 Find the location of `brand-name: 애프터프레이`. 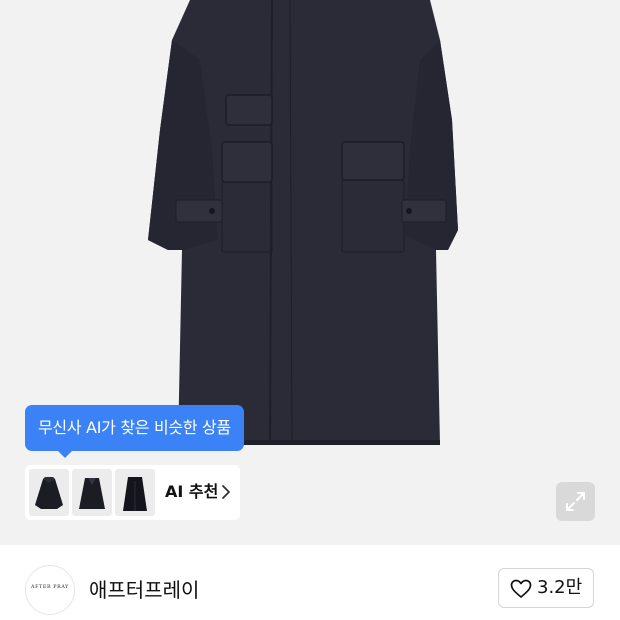

brand-name: 애프터프레이 is located at coordinates (144, 590).